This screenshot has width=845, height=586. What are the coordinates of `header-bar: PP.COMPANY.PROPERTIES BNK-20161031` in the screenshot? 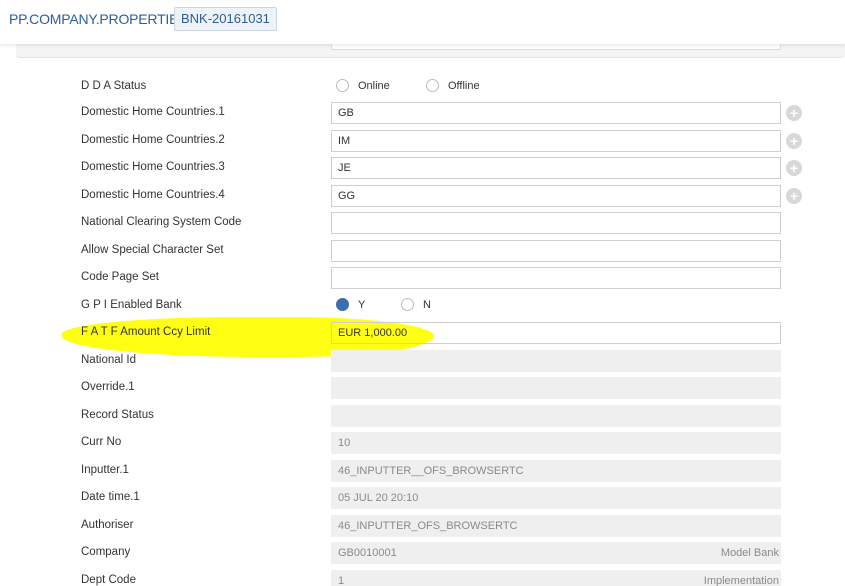 It's located at (422, 22).